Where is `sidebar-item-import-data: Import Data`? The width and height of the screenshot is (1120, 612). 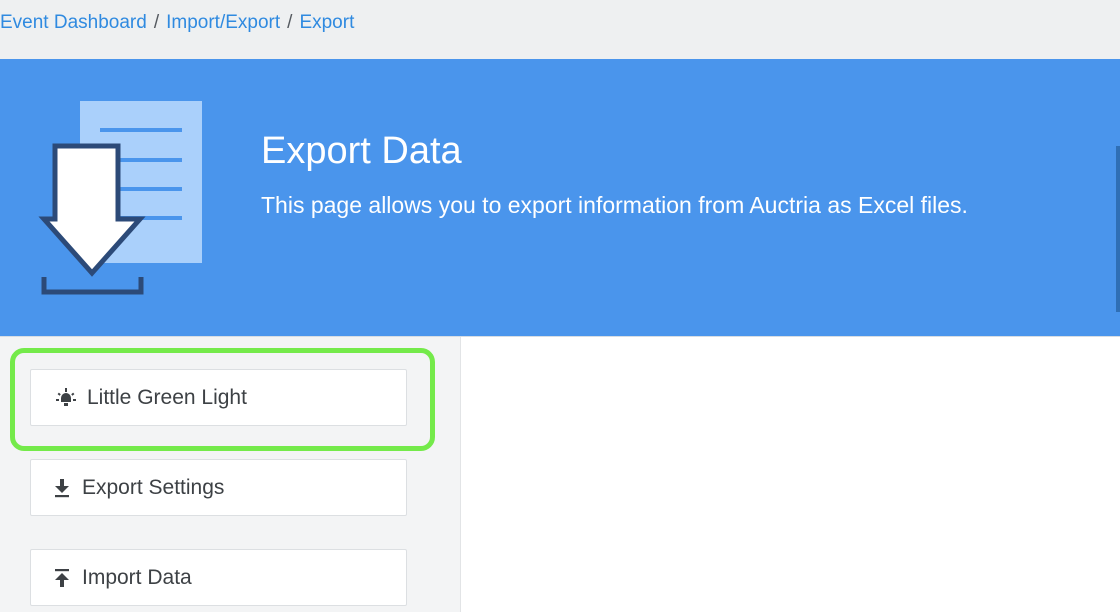 sidebar-item-import-data: Import Data is located at coordinates (218, 577).